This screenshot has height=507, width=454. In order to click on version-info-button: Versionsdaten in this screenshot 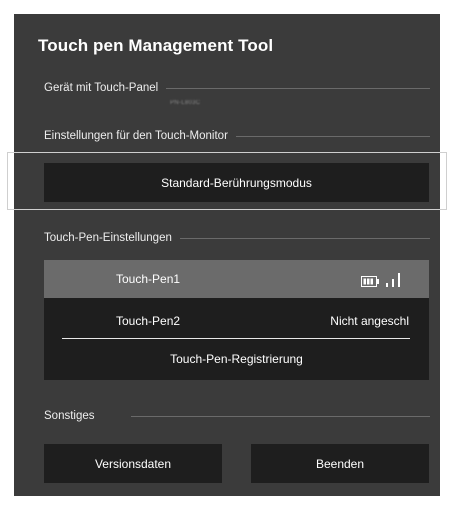, I will do `click(133, 463)`.